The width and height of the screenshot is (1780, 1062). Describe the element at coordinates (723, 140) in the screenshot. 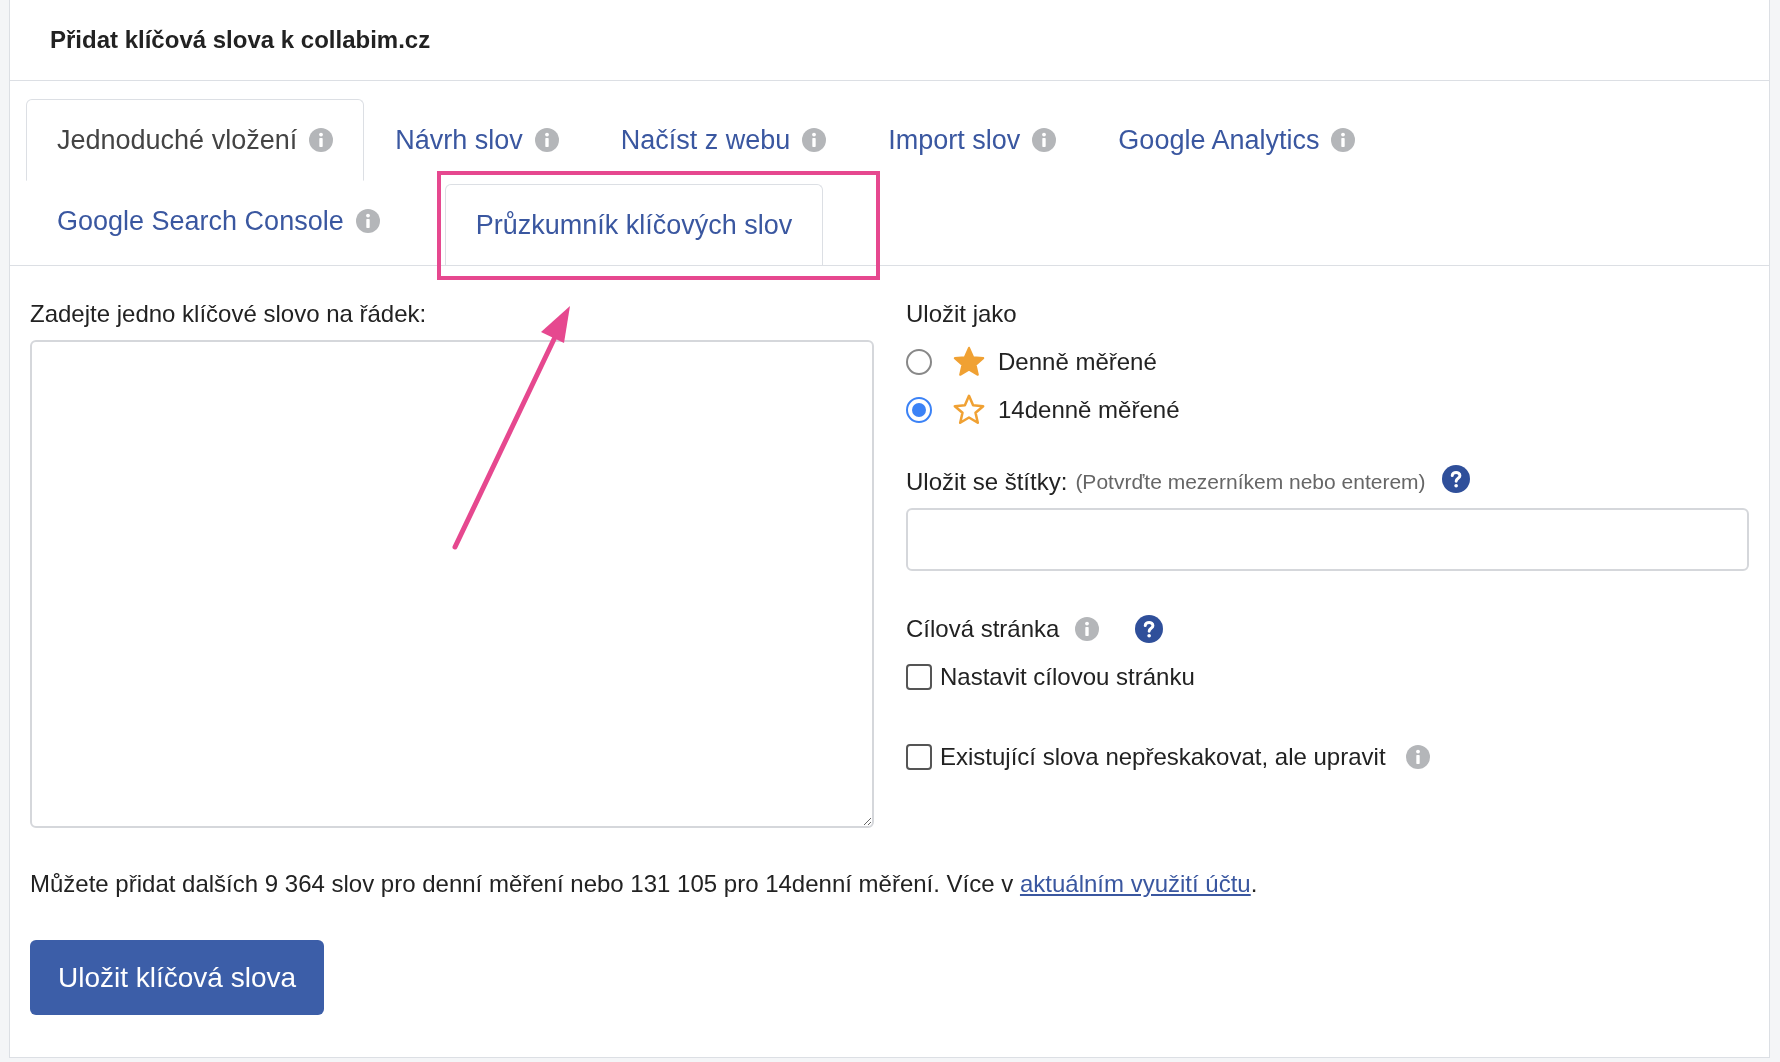

I see `tab: Načíst z webu` at that location.